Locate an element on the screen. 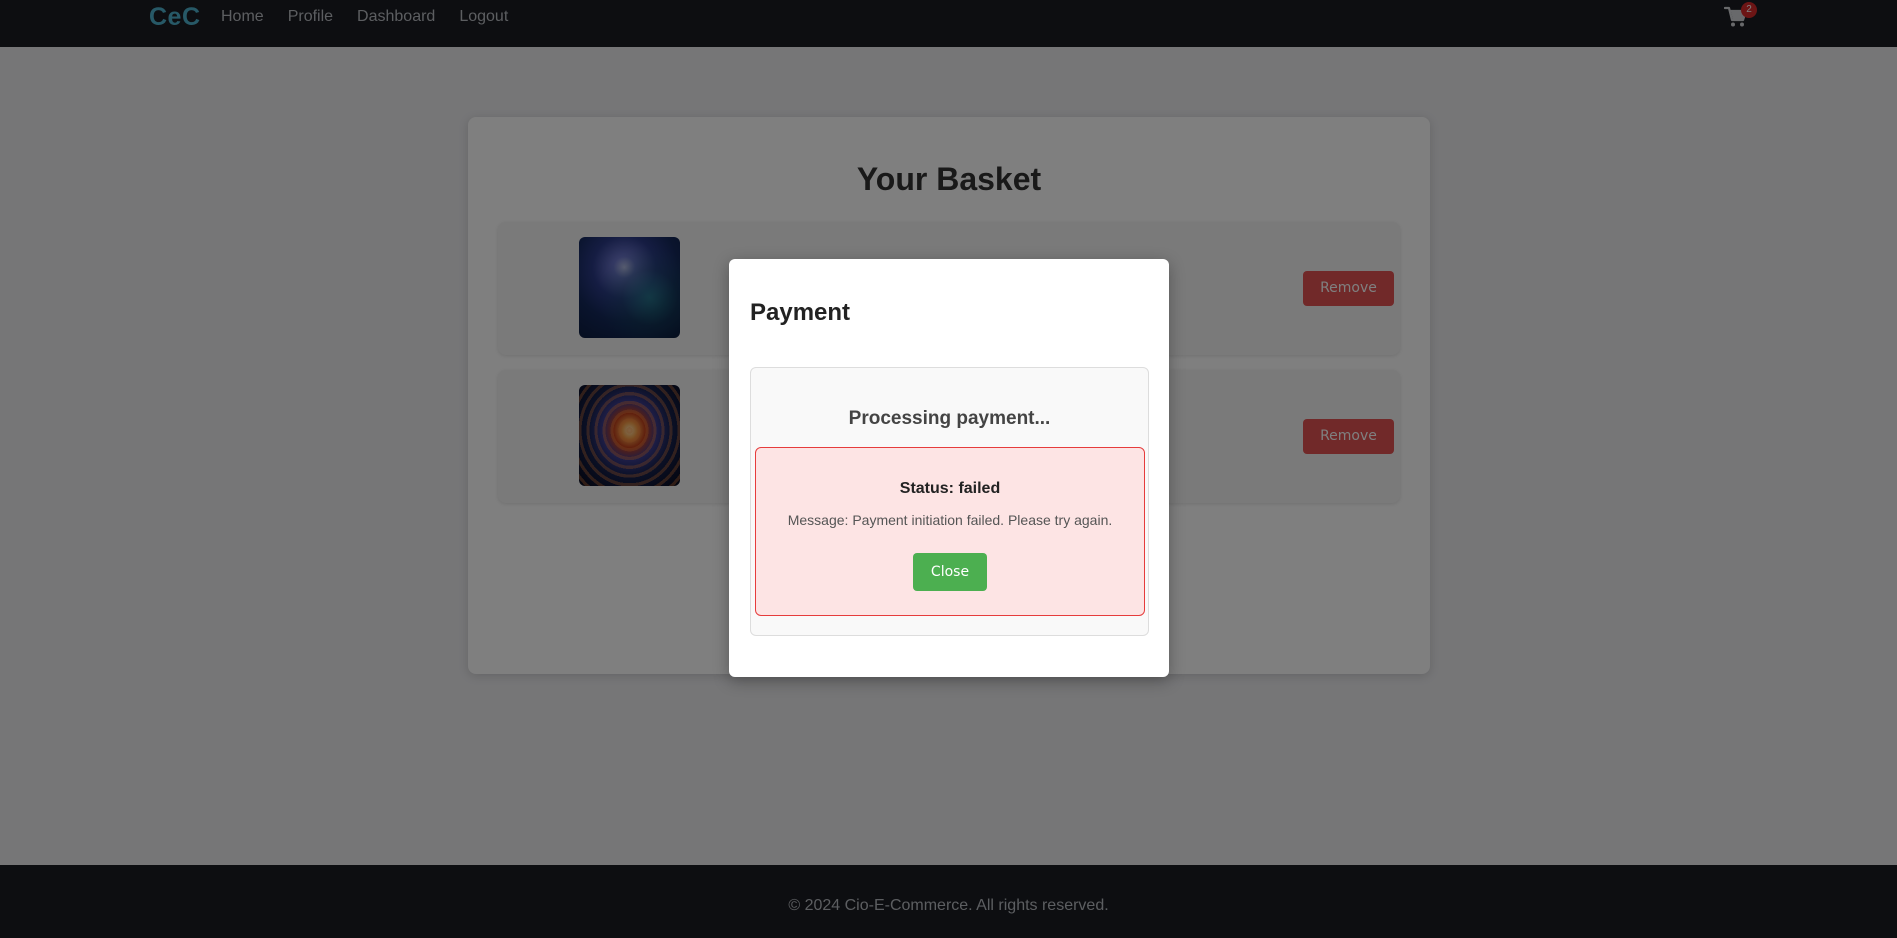 The image size is (1897, 938). close-button: Close is located at coordinates (950, 572).